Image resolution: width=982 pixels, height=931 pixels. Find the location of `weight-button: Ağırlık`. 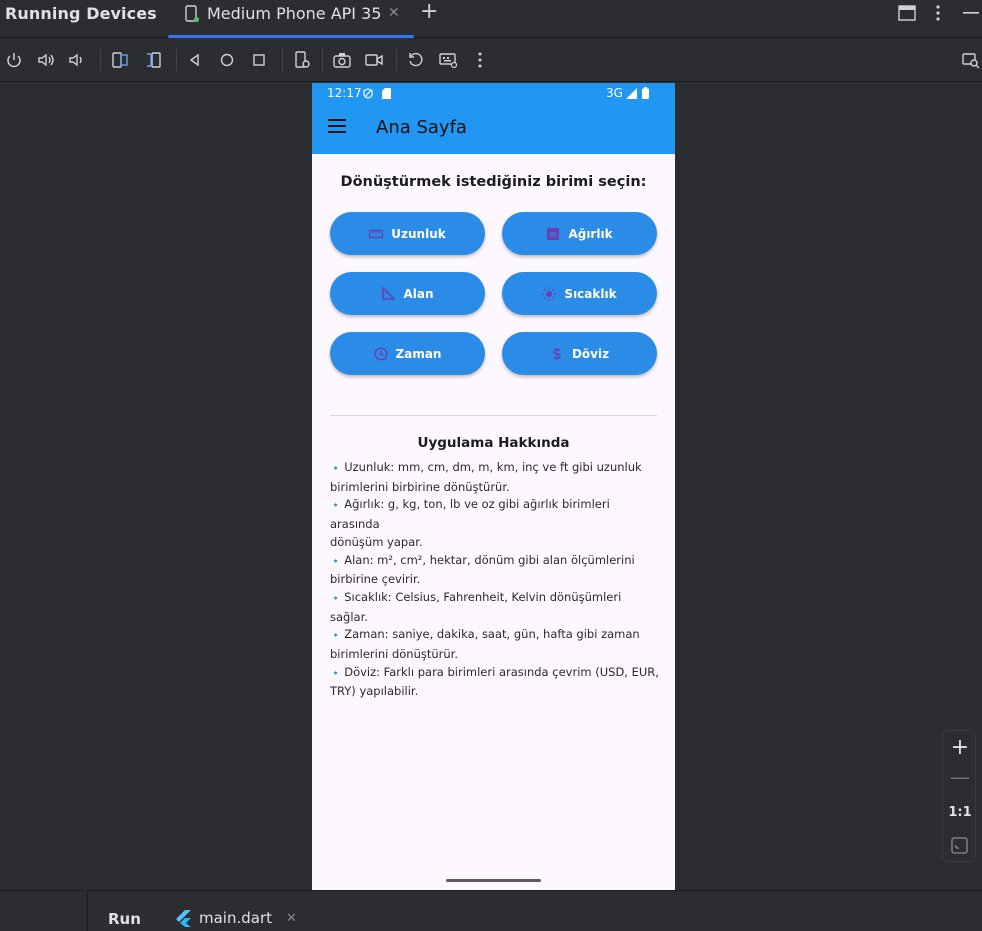

weight-button: Ağırlık is located at coordinates (579, 233).